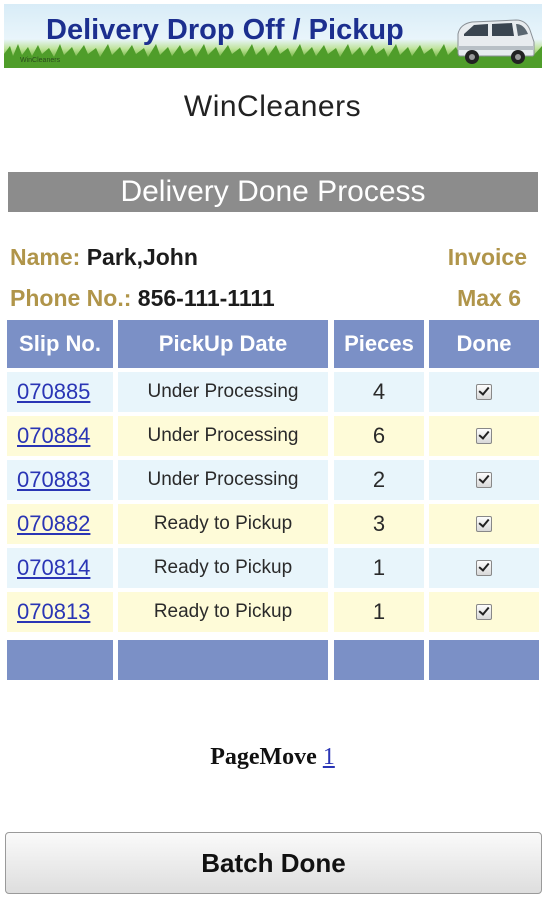 The height and width of the screenshot is (900, 545). Describe the element at coordinates (379, 436) in the screenshot. I see `pieces-count: 6` at that location.